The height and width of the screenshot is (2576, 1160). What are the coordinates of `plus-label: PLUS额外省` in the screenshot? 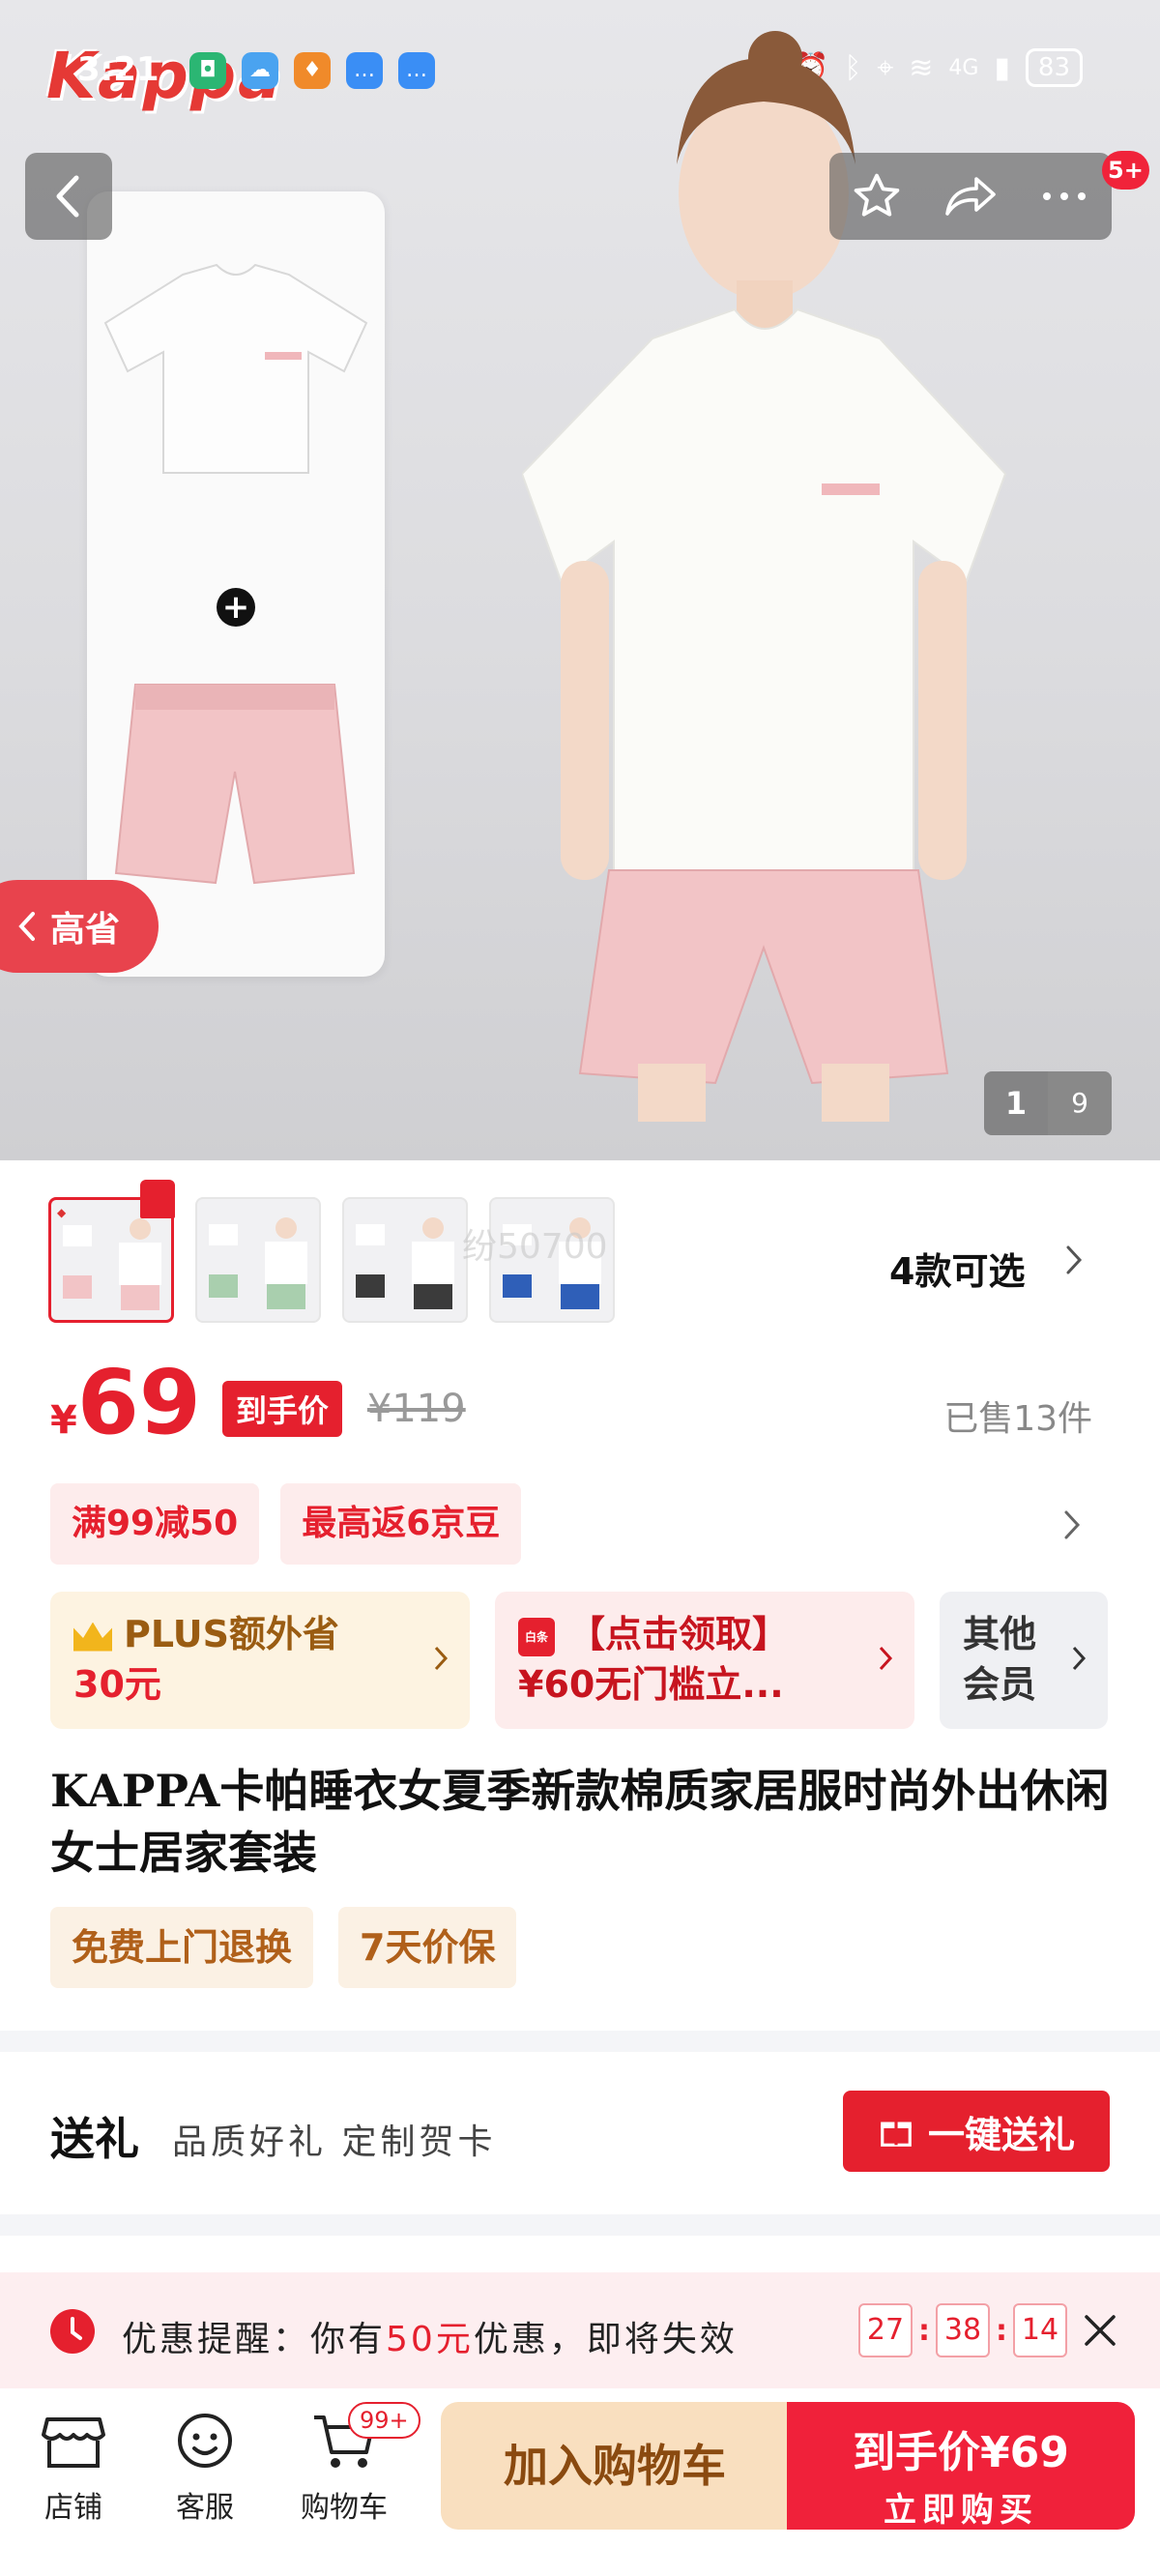 It's located at (232, 1634).